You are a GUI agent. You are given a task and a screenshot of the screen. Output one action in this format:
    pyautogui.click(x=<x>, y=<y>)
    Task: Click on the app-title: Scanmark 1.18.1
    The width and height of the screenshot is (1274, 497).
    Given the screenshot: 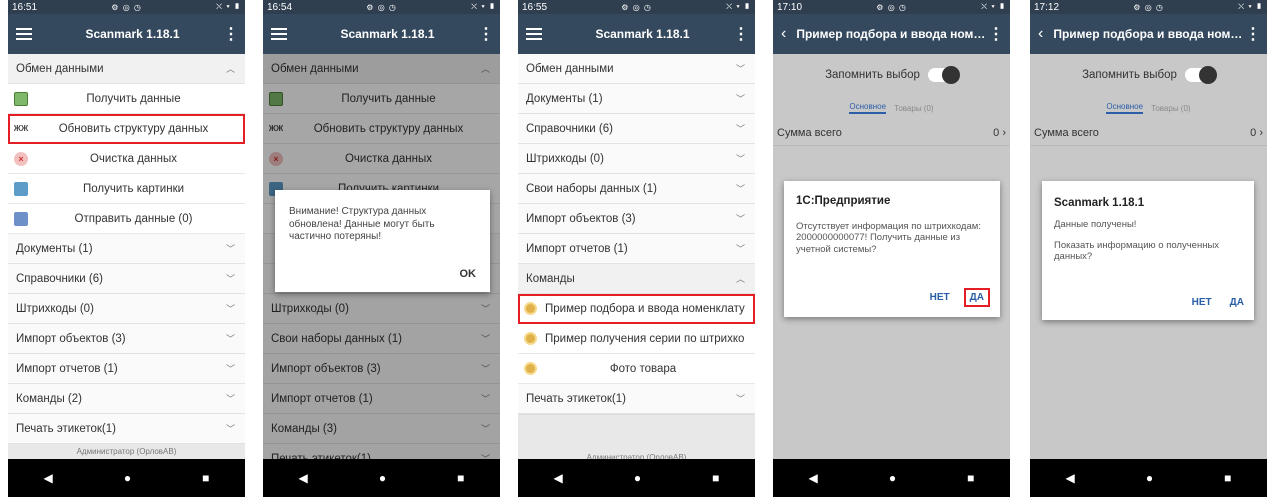 What is the action you would take?
    pyautogui.click(x=642, y=34)
    